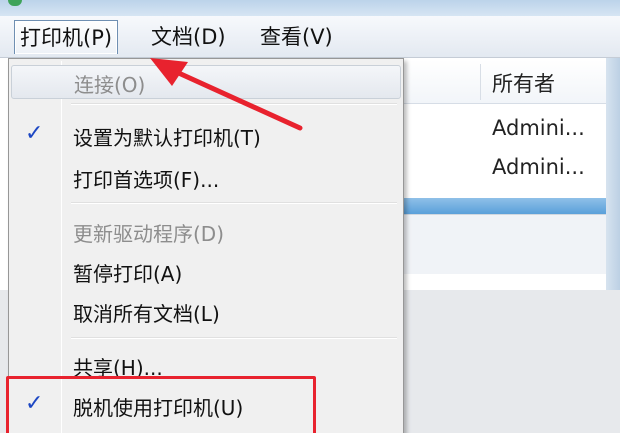 The width and height of the screenshot is (620, 433). What do you see at coordinates (506, 206) in the screenshot?
I see `progress-strip` at bounding box center [506, 206].